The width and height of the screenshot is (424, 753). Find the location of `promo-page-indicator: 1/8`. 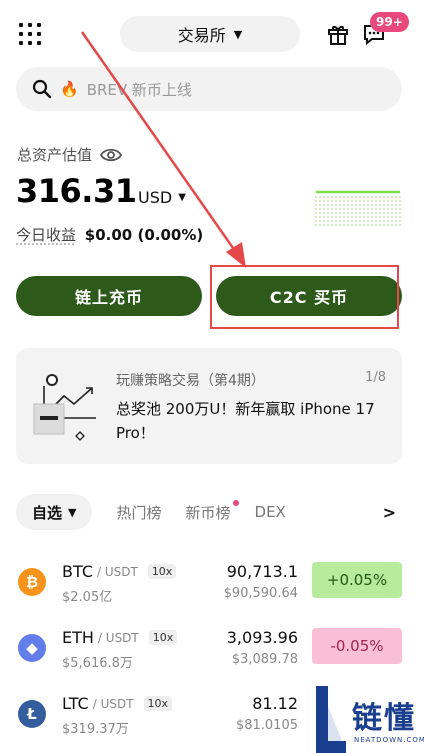

promo-page-indicator: 1/8 is located at coordinates (375, 377).